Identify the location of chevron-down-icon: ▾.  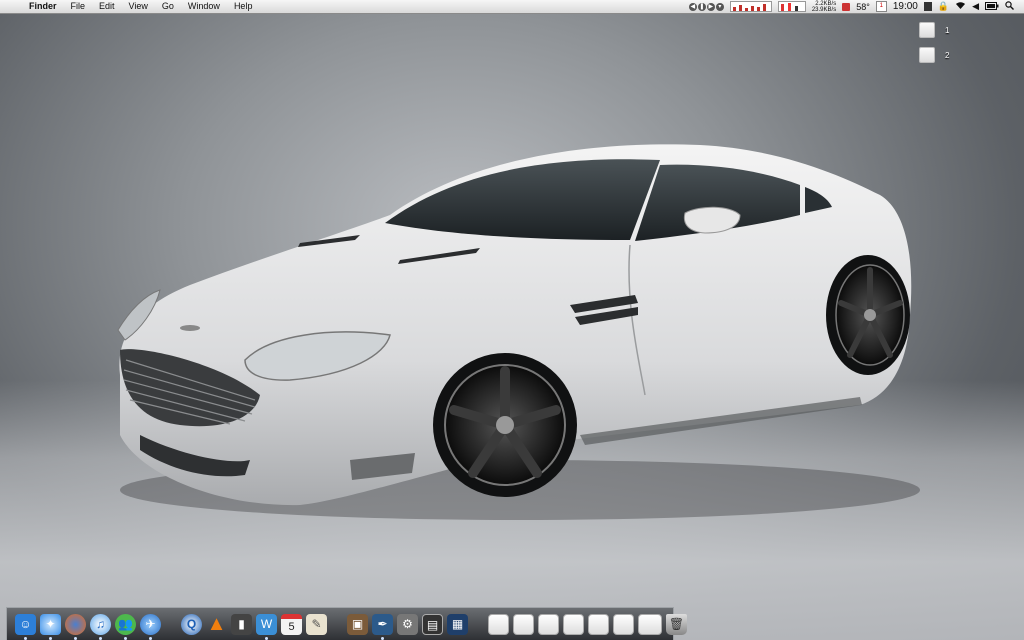
(719, 6).